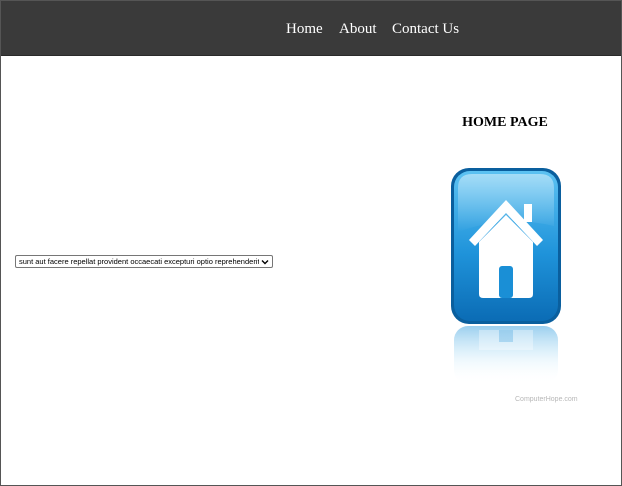  Describe the element at coordinates (304, 29) in the screenshot. I see `nav-link-home: Home` at that location.